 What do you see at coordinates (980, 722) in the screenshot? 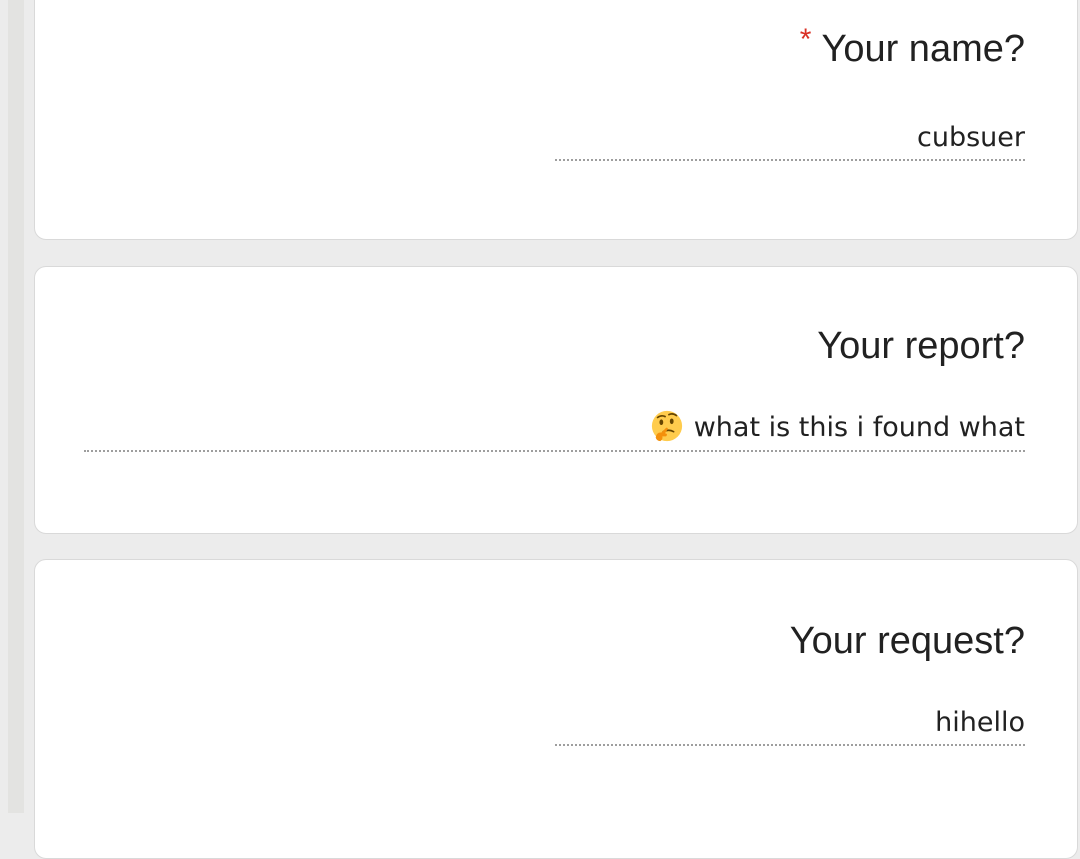
I see `request-answer-value: hihello` at bounding box center [980, 722].